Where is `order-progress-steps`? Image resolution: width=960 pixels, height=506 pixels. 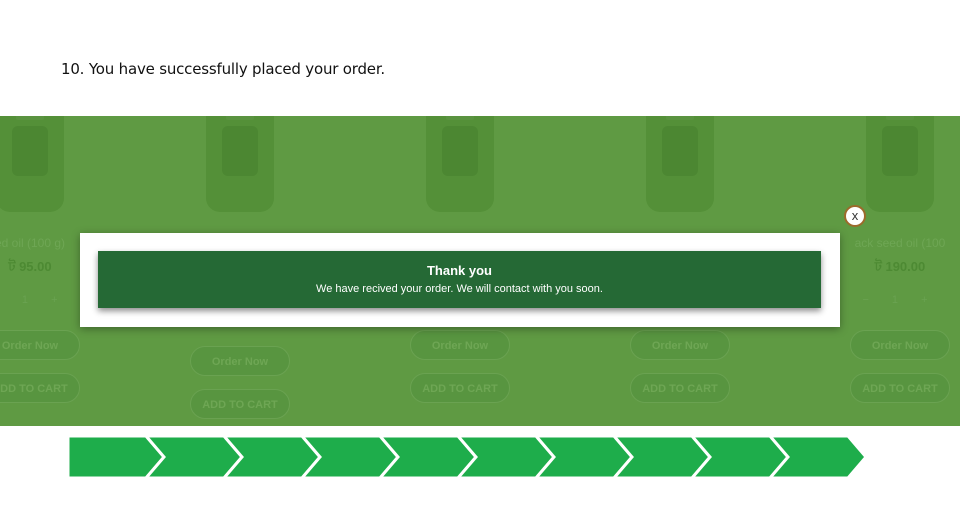
order-progress-steps is located at coordinates (468, 457).